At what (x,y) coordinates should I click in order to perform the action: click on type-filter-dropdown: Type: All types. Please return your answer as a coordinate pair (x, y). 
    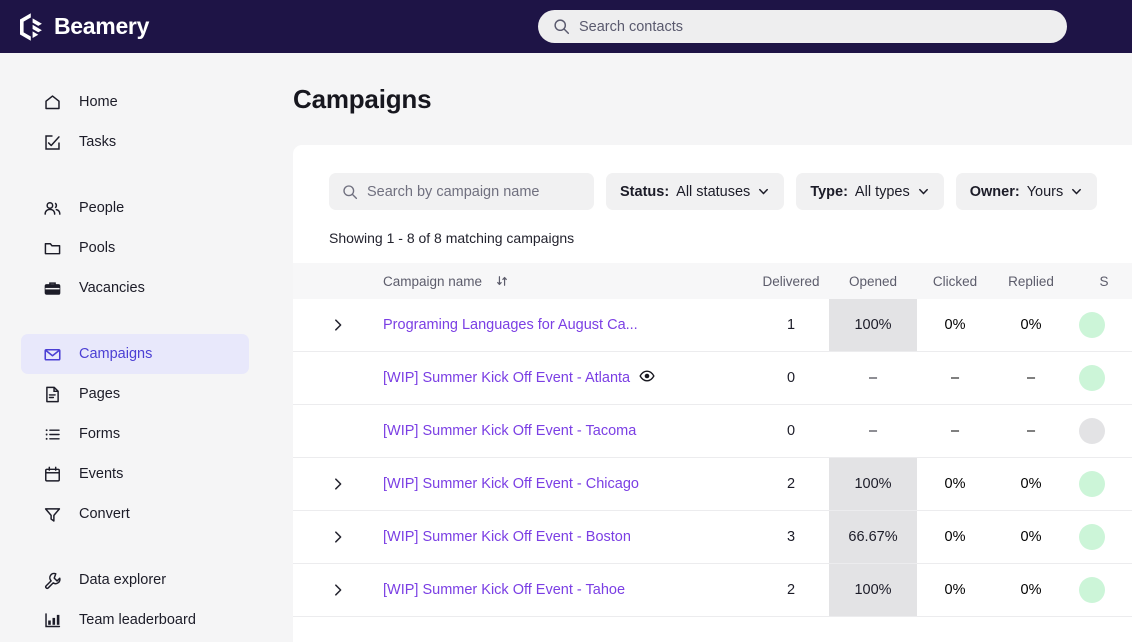
    Looking at the image, I should click on (870, 191).